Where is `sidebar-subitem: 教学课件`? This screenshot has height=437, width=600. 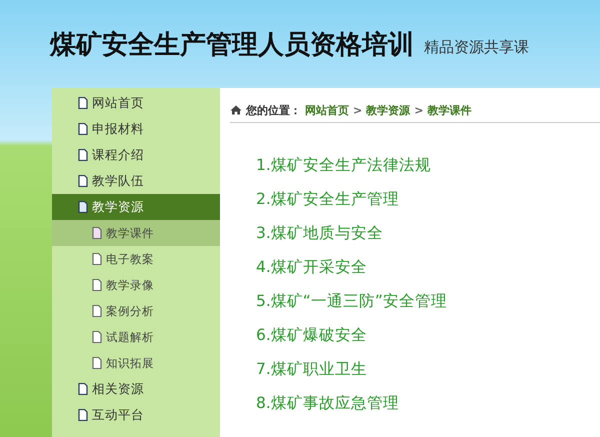 sidebar-subitem: 教学课件 is located at coordinates (136, 233).